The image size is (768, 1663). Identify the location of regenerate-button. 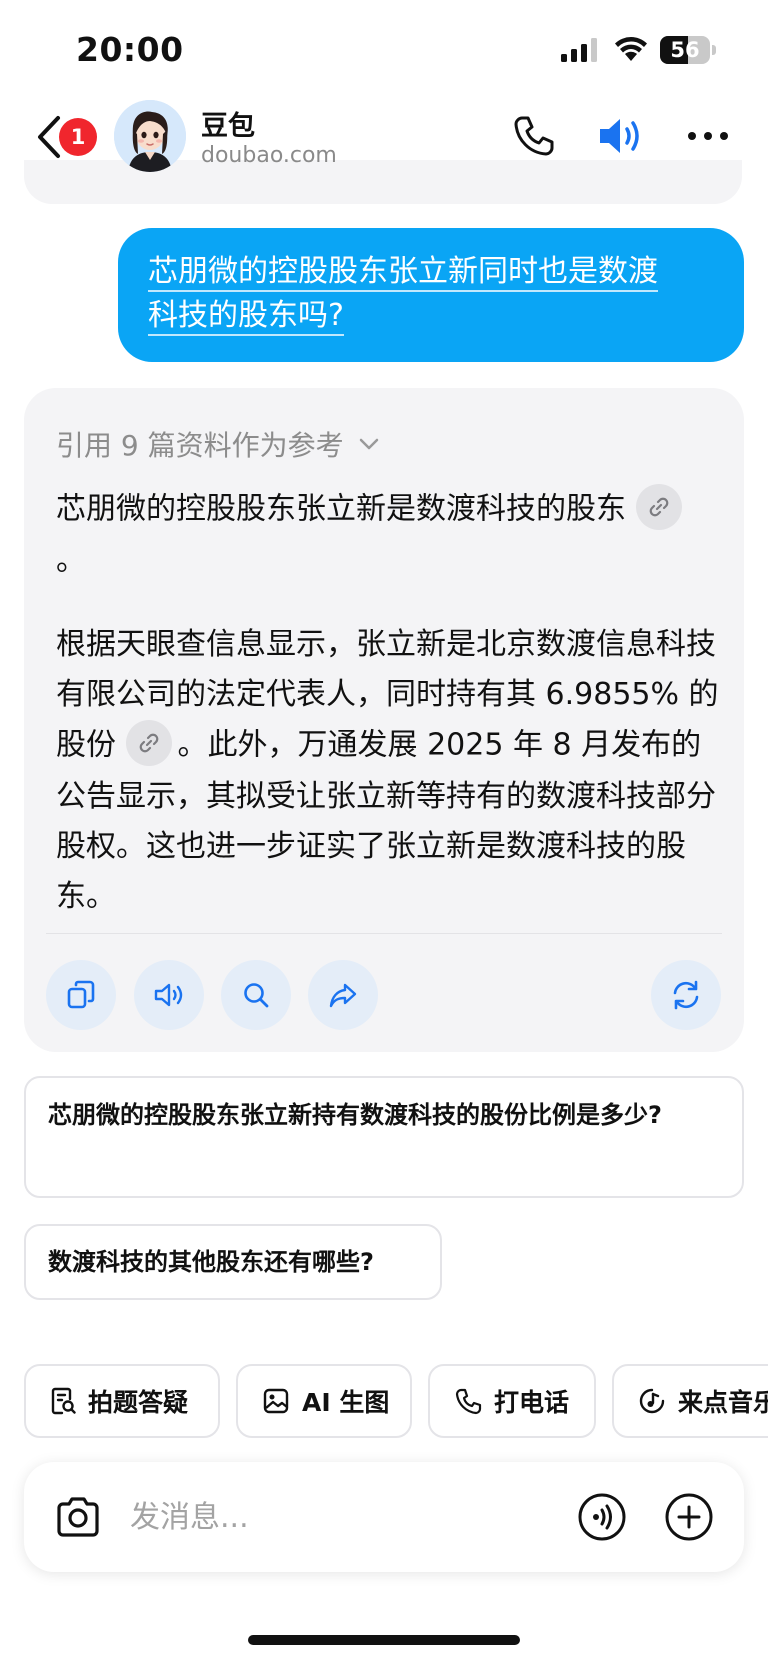
(686, 995).